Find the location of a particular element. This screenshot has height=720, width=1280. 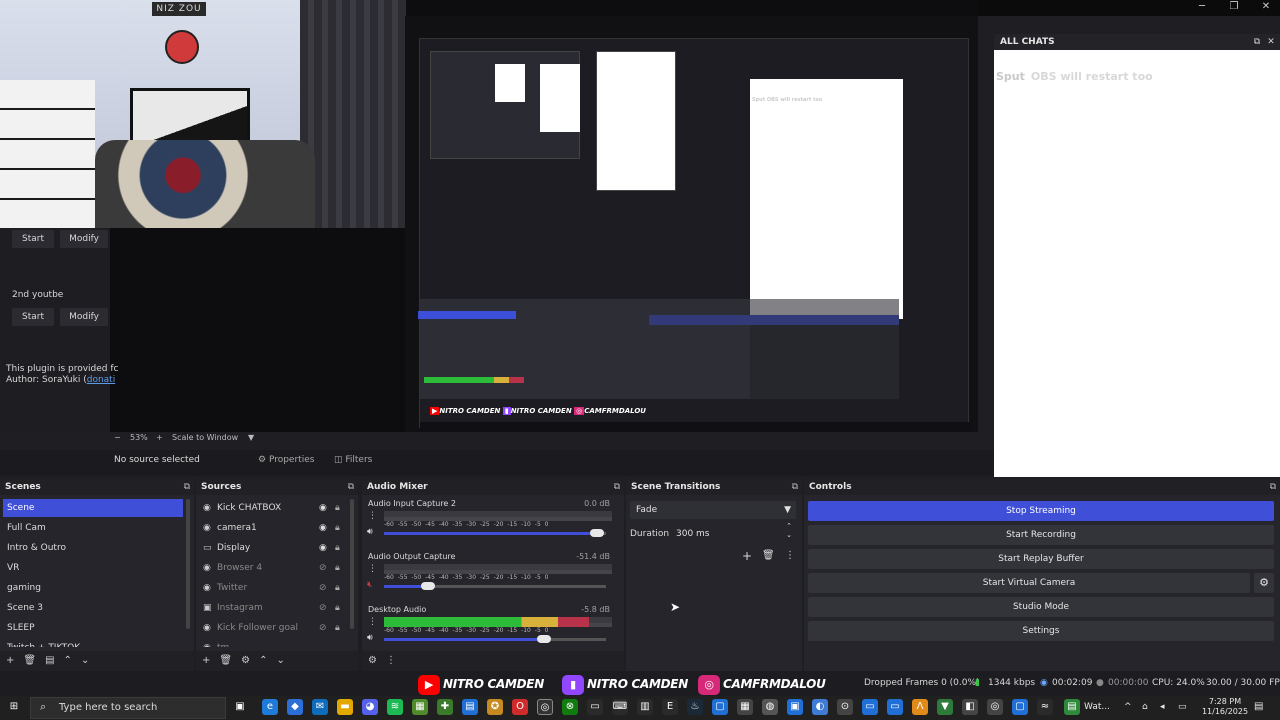

restore-button: ❐ is located at coordinates (1234, 8).